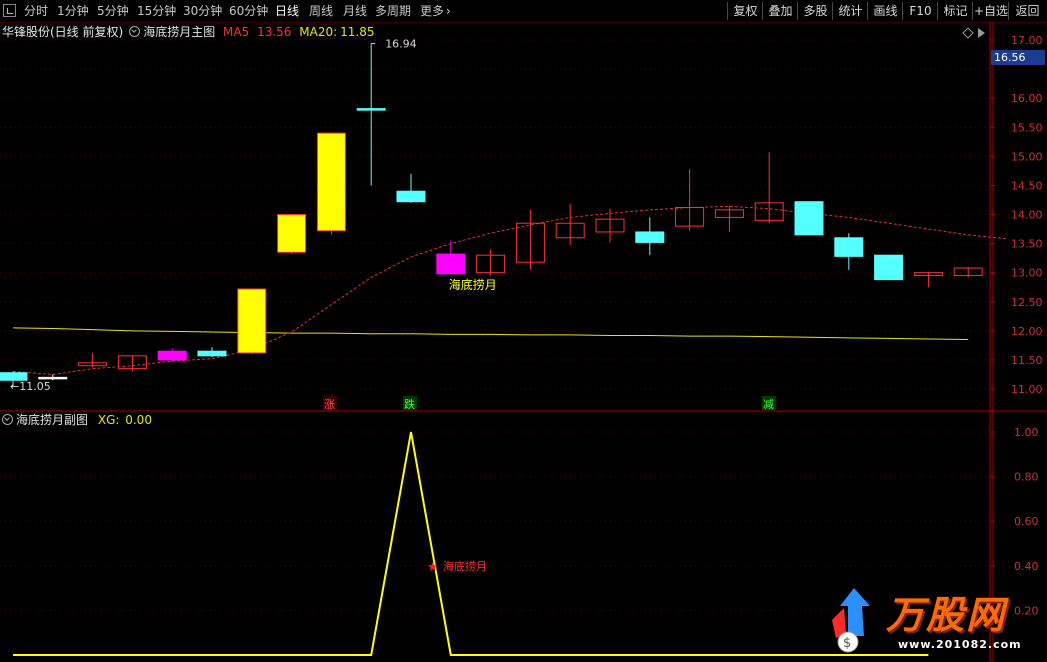 This screenshot has height=662, width=1047. I want to click on axis-label: 14.00, so click(1027, 215).